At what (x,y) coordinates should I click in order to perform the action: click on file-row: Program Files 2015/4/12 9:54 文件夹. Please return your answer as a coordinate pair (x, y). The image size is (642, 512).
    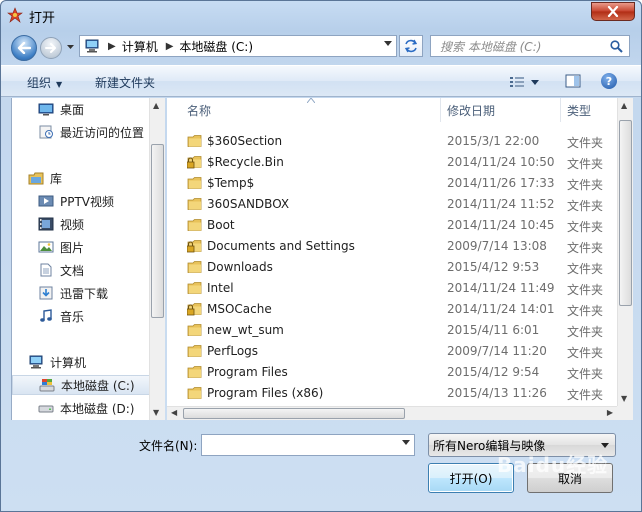
    Looking at the image, I should click on (392, 372).